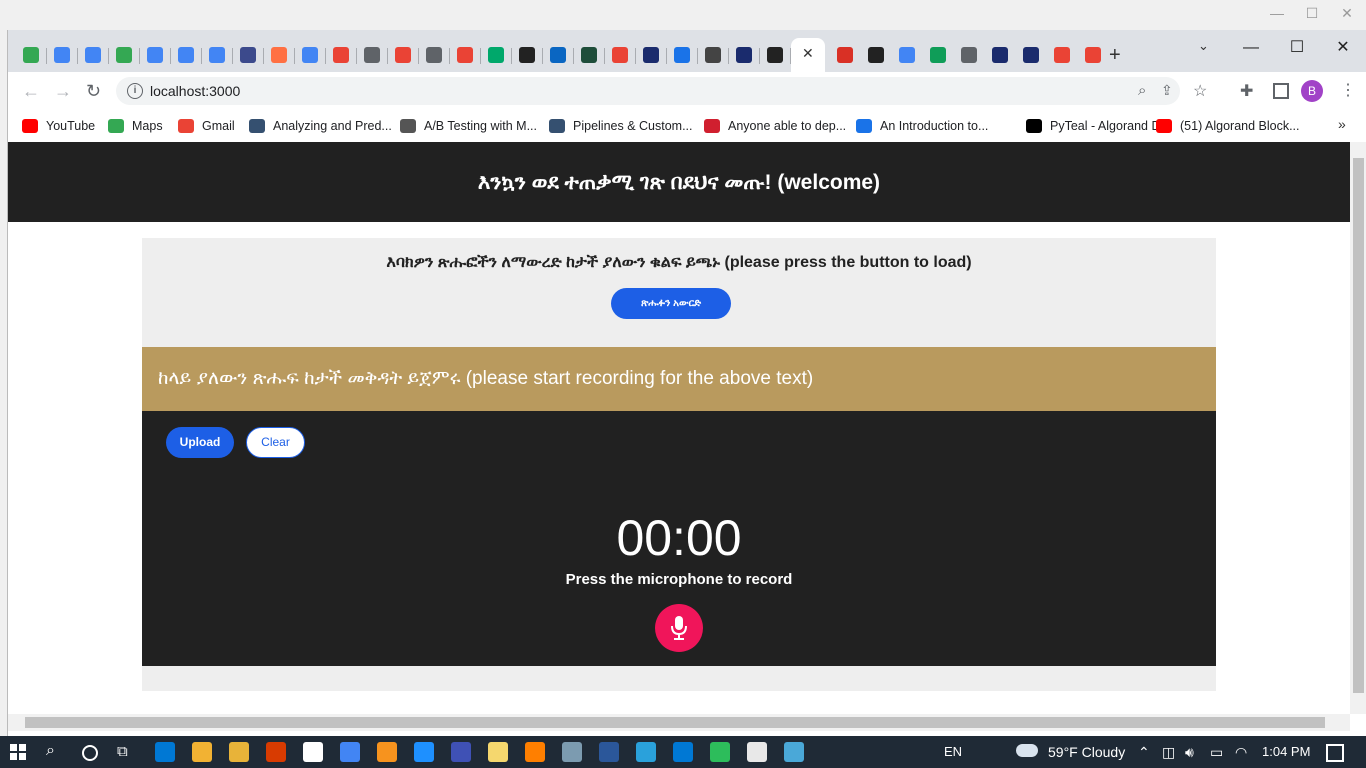 The width and height of the screenshot is (1366, 768). What do you see at coordinates (1342, 124) in the screenshot?
I see `bookmarks-overflow-icon: »` at bounding box center [1342, 124].